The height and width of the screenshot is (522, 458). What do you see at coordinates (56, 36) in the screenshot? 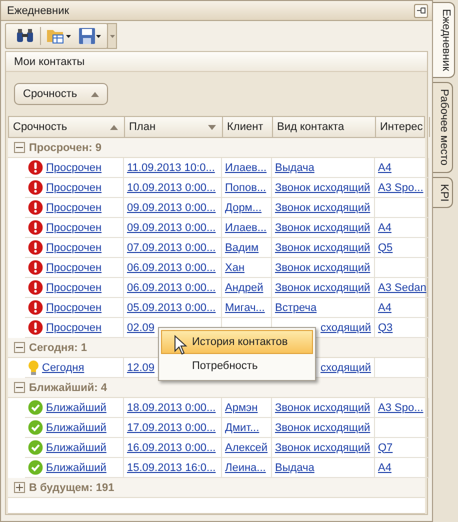
I see `folder-icon` at bounding box center [56, 36].